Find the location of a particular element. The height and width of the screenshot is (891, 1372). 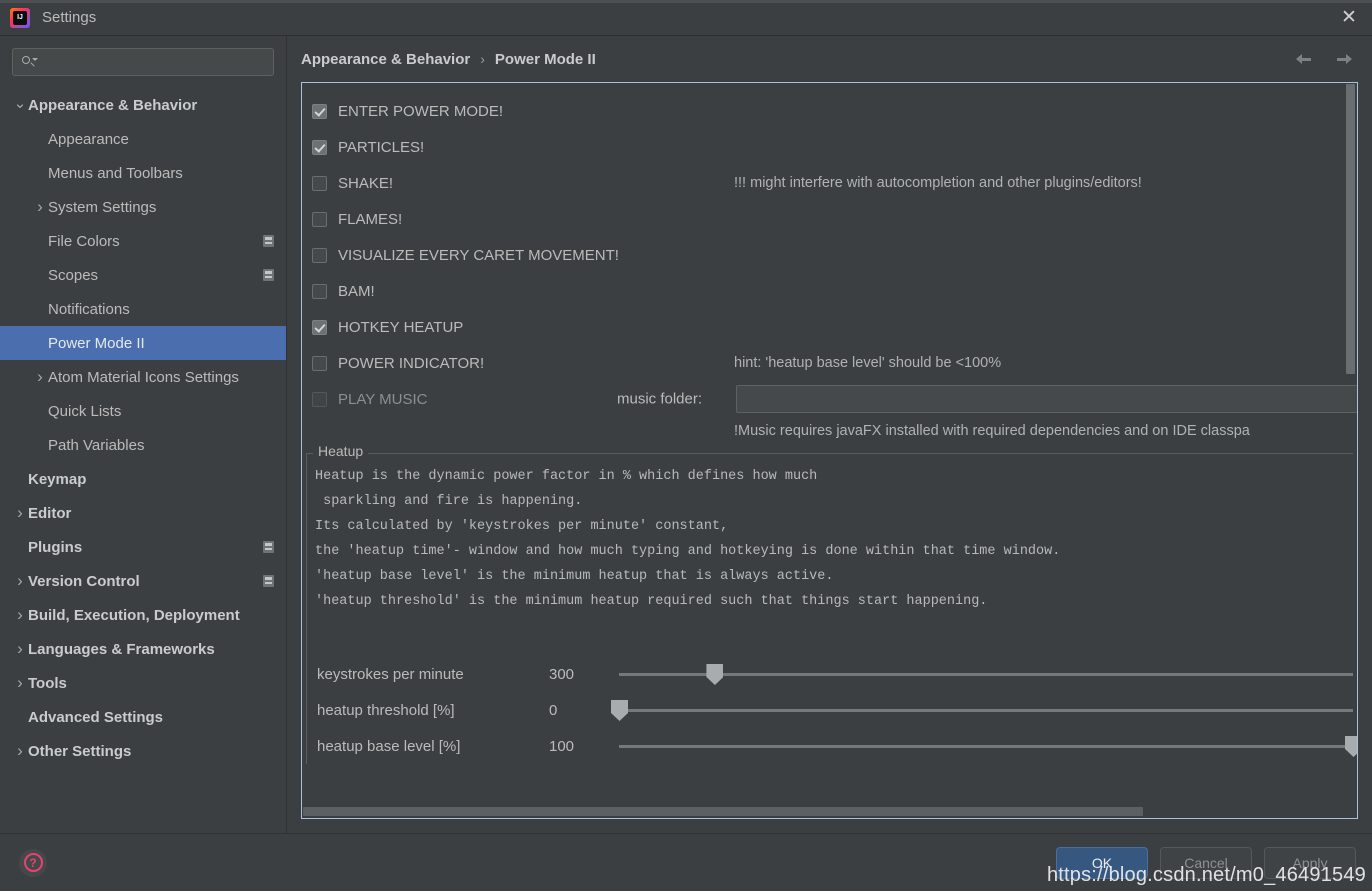

sidebar-item-label: Path Variables is located at coordinates (96, 445).